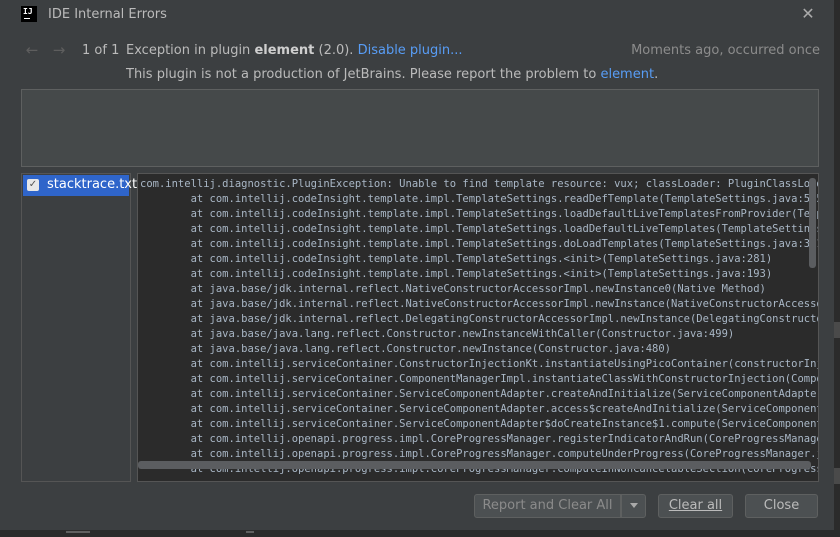 The width and height of the screenshot is (840, 537). I want to click on occurrence-timestamp: Moments ago, occurred once, so click(725, 50).